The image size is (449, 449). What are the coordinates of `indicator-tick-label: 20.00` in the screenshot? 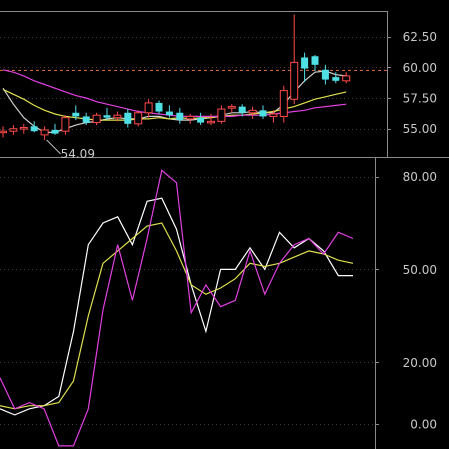 It's located at (420, 363).